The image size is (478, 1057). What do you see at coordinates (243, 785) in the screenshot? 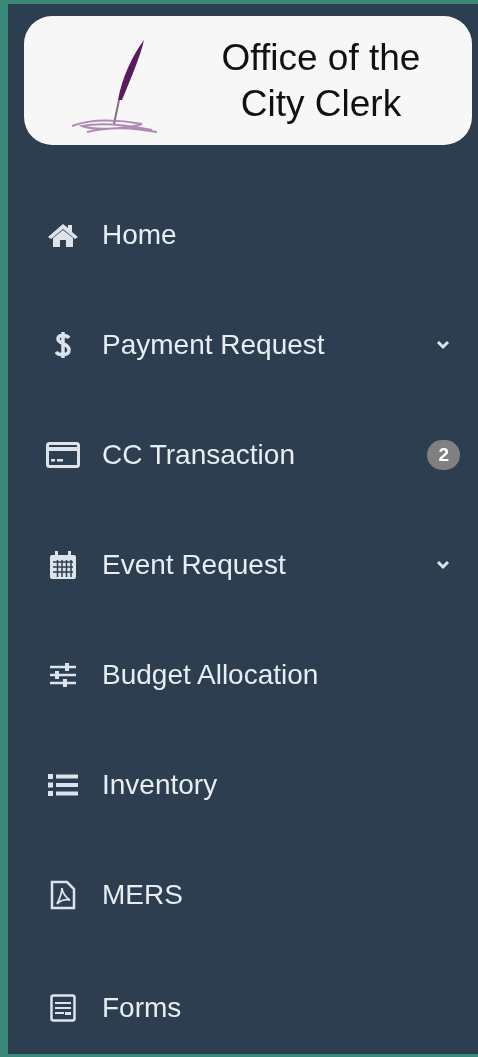
I see `menu-item: Inventory` at bounding box center [243, 785].